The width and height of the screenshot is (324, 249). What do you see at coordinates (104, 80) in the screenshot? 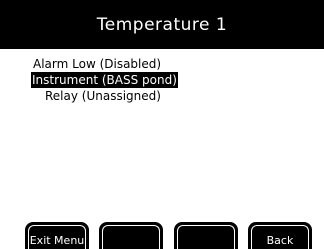
I see `menu-item-instrument: Instrument (BASS pond)` at bounding box center [104, 80].